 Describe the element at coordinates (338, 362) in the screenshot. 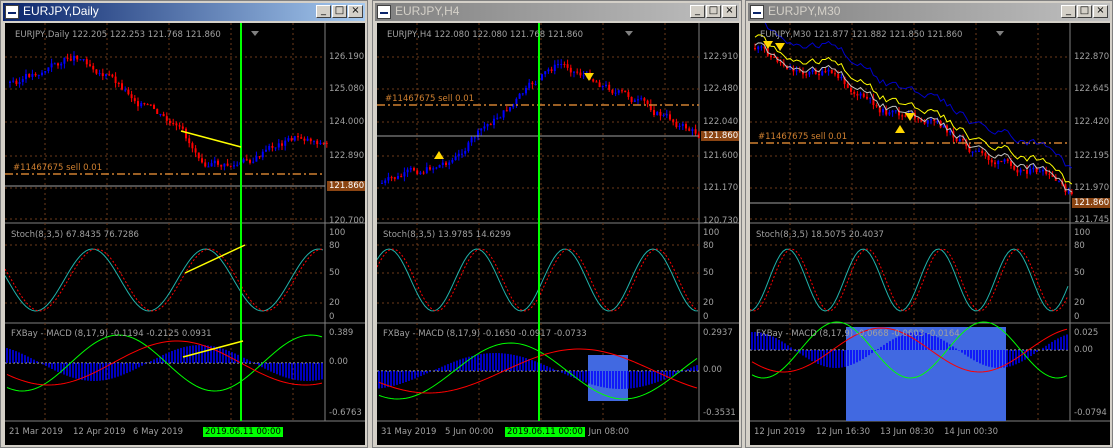

I see `macd-tick: 0.00` at that location.